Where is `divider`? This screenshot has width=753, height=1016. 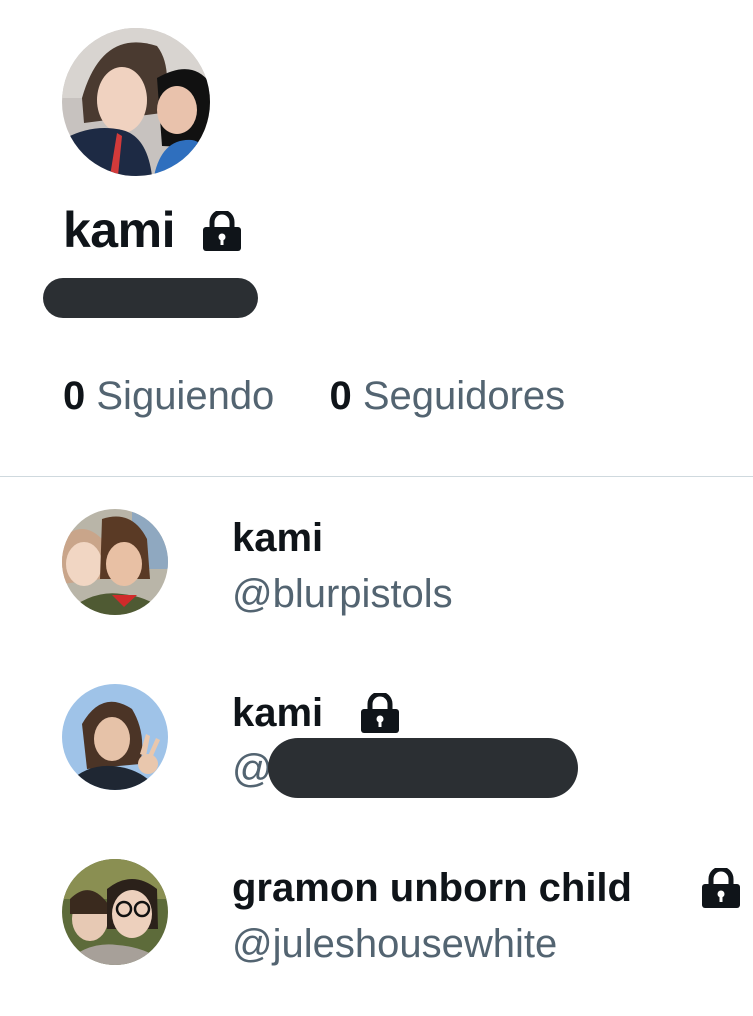
divider is located at coordinates (376, 476).